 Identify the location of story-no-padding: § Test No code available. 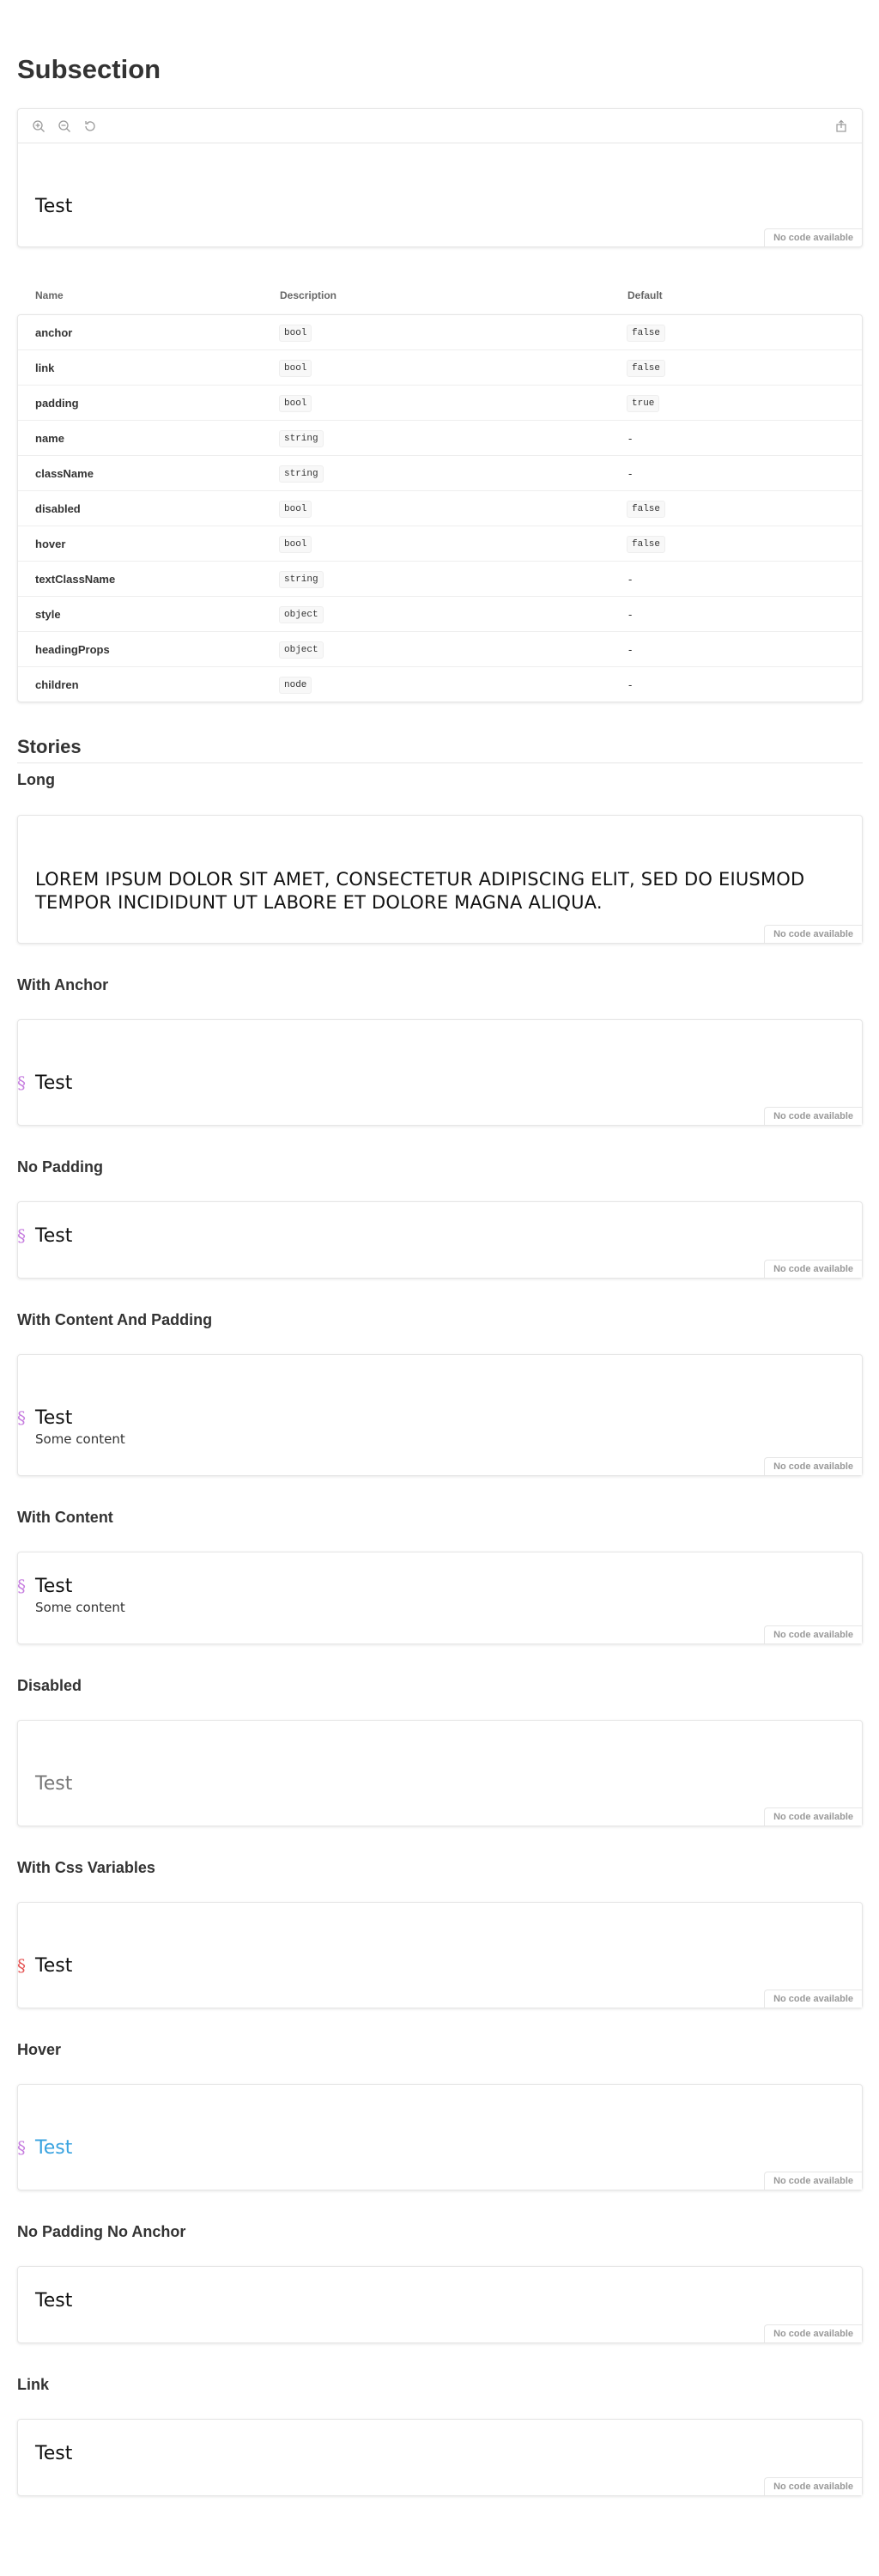
(440, 1240).